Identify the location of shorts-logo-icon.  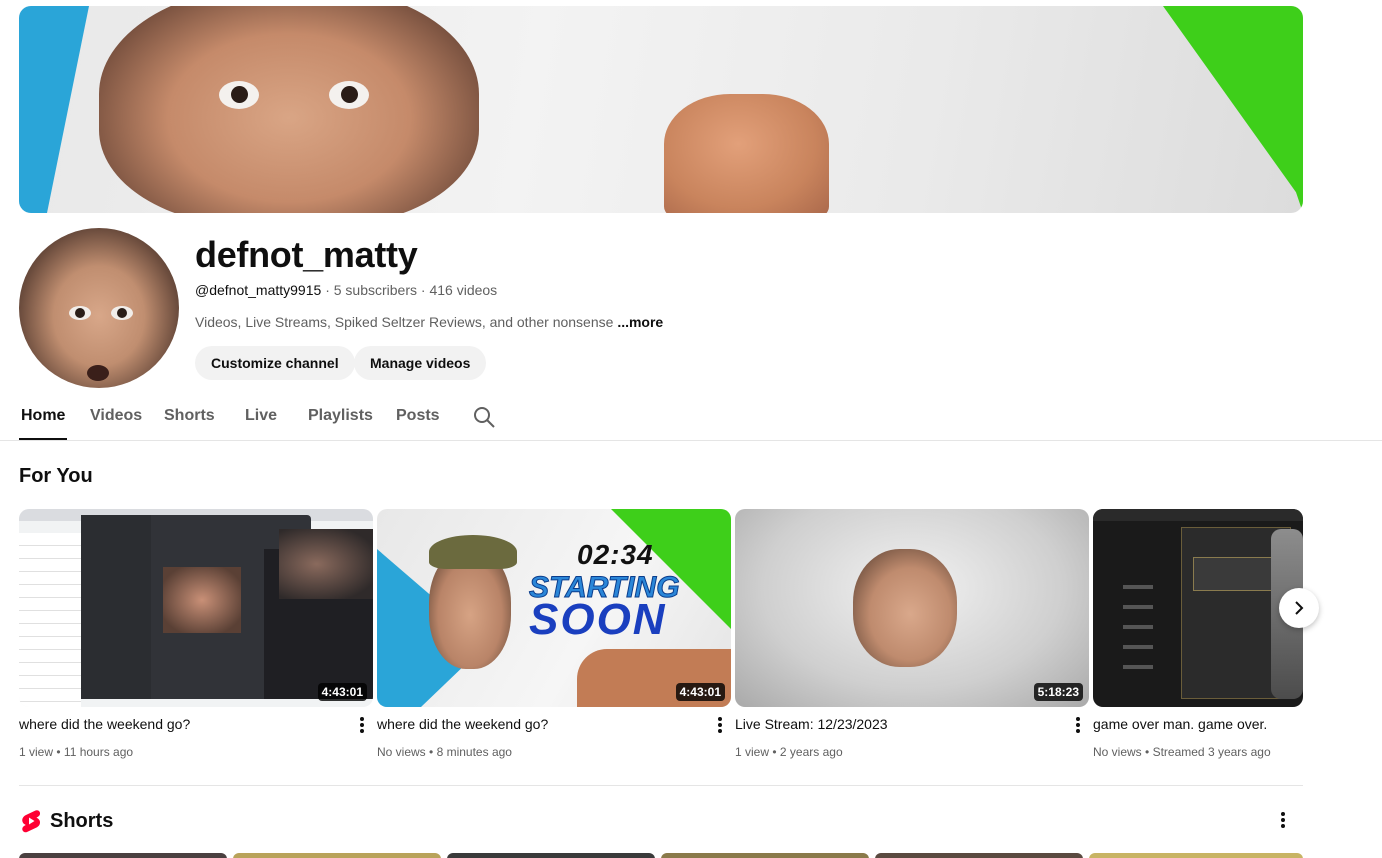
(31, 821).